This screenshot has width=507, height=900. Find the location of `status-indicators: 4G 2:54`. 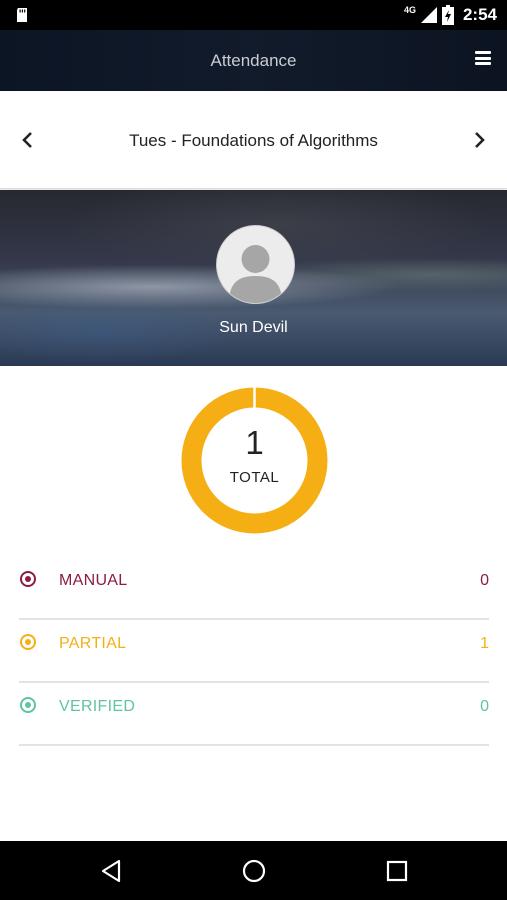

status-indicators: 4G 2:54 is located at coordinates (450, 15).